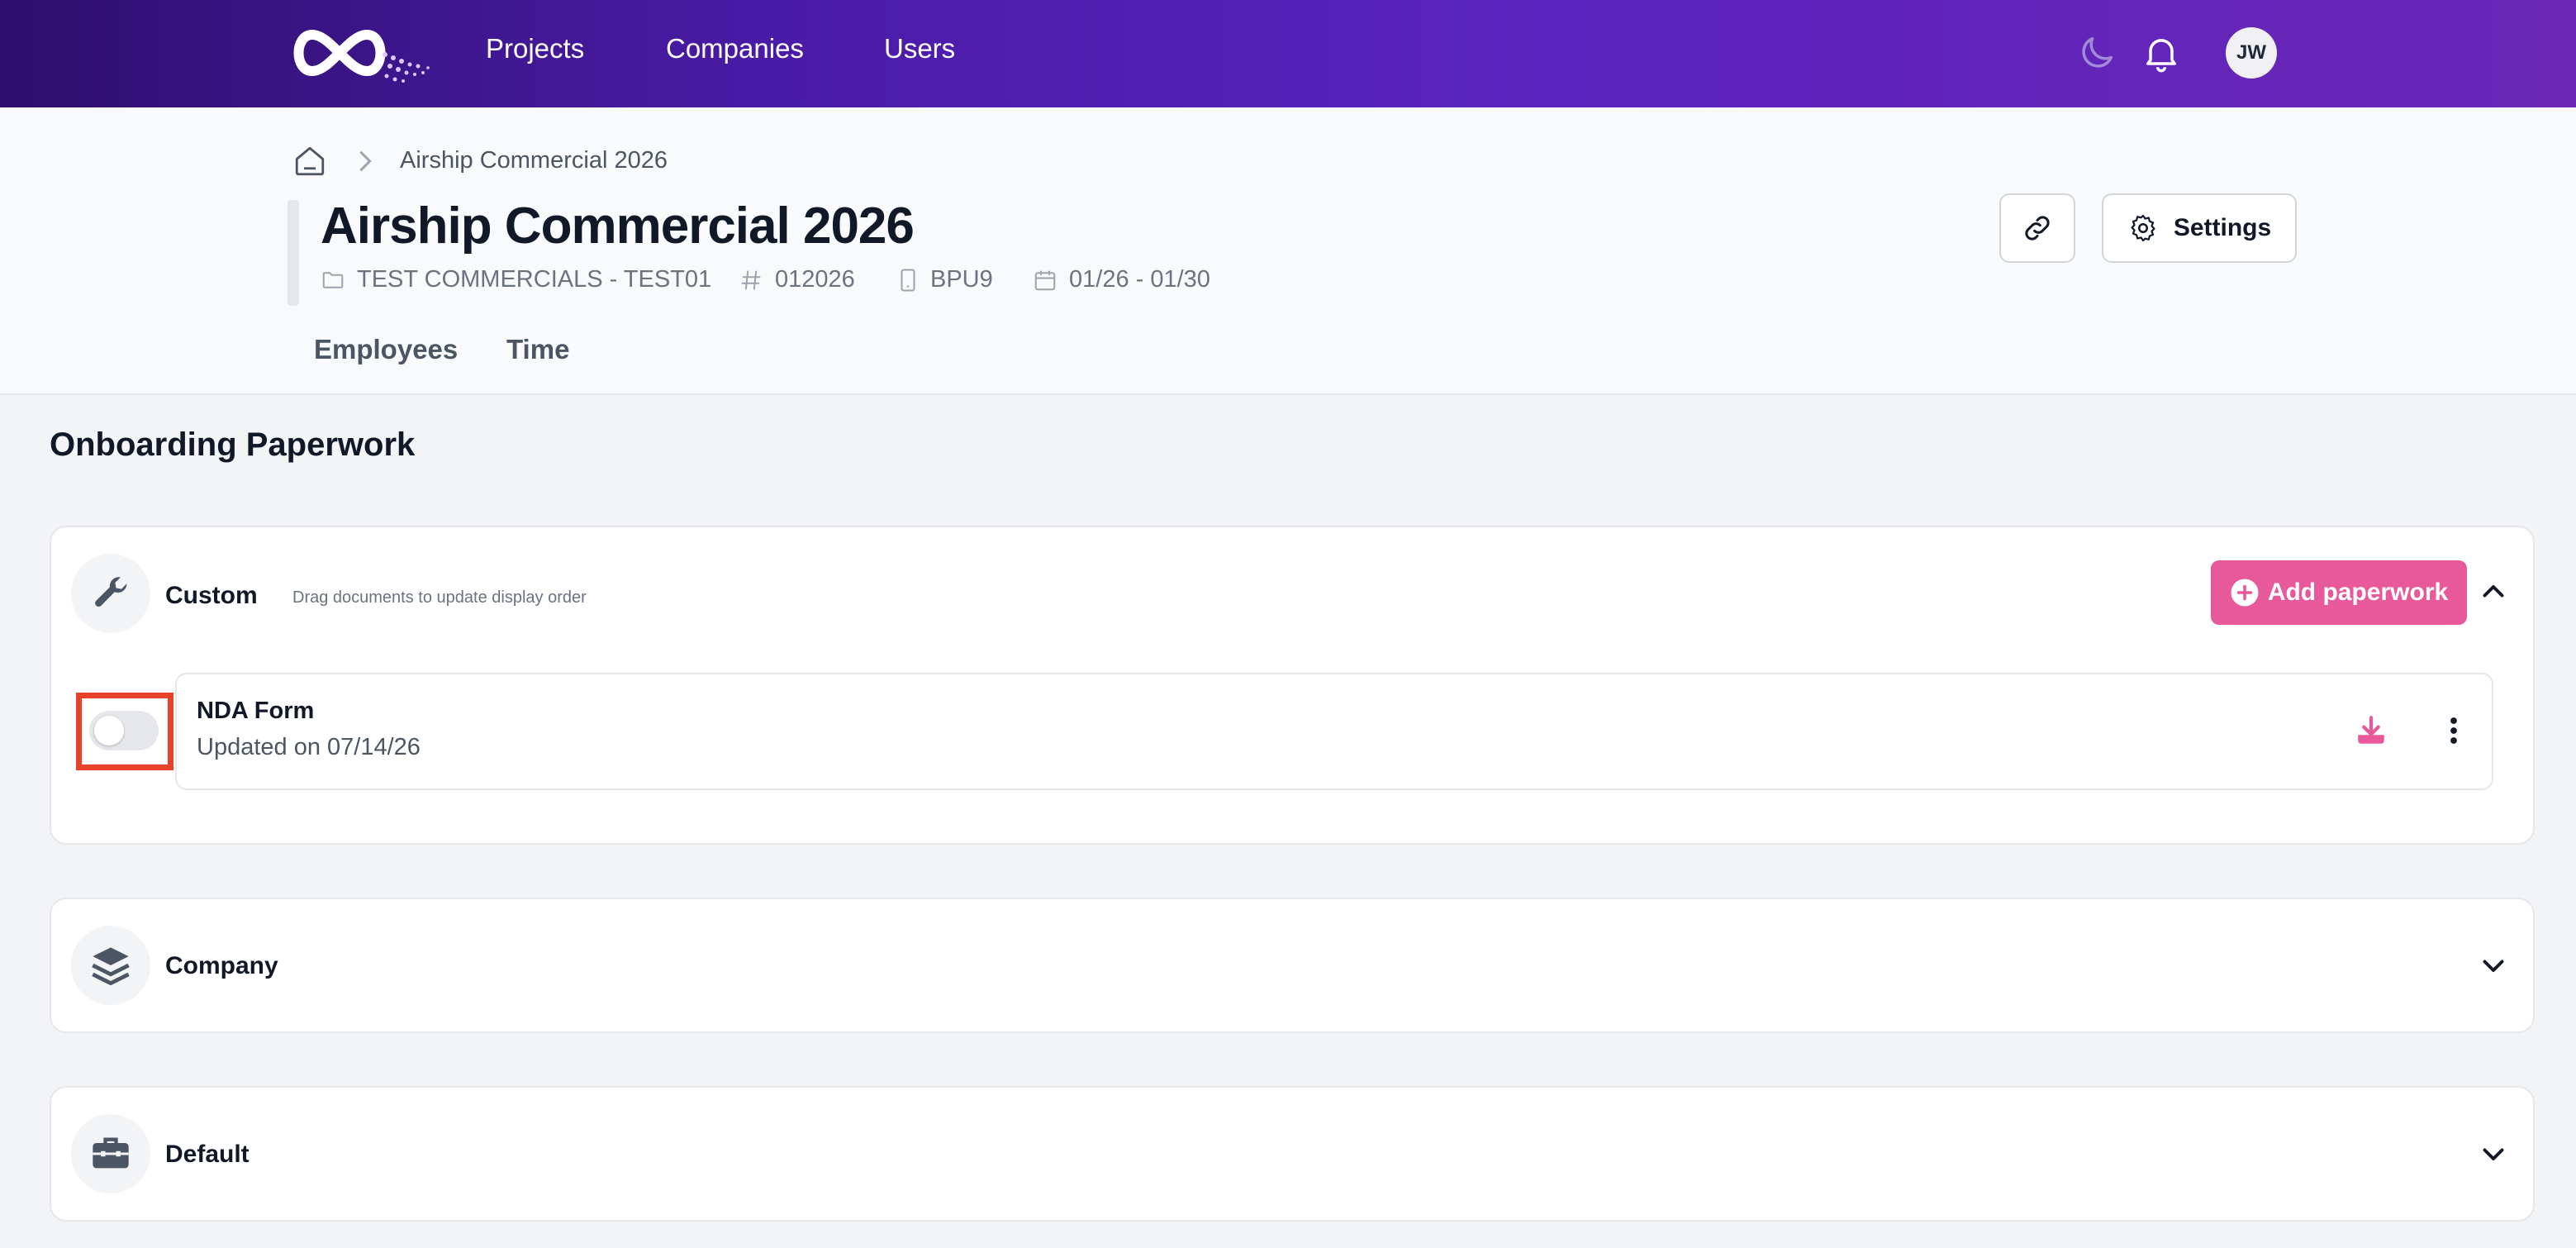 This screenshot has width=2576, height=1248. What do you see at coordinates (365, 161) in the screenshot?
I see `chevron-right-icon` at bounding box center [365, 161].